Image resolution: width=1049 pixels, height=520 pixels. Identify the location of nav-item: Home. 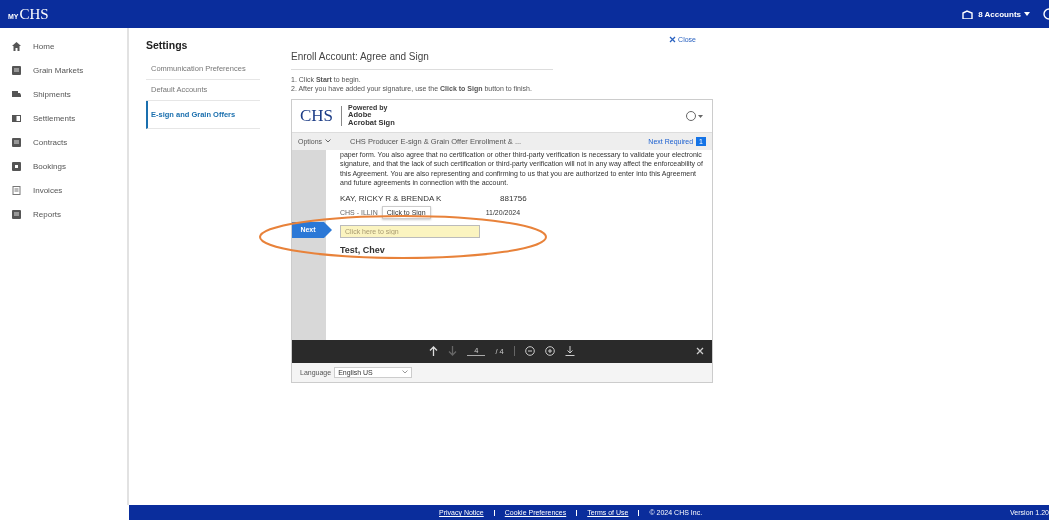
(63, 46).